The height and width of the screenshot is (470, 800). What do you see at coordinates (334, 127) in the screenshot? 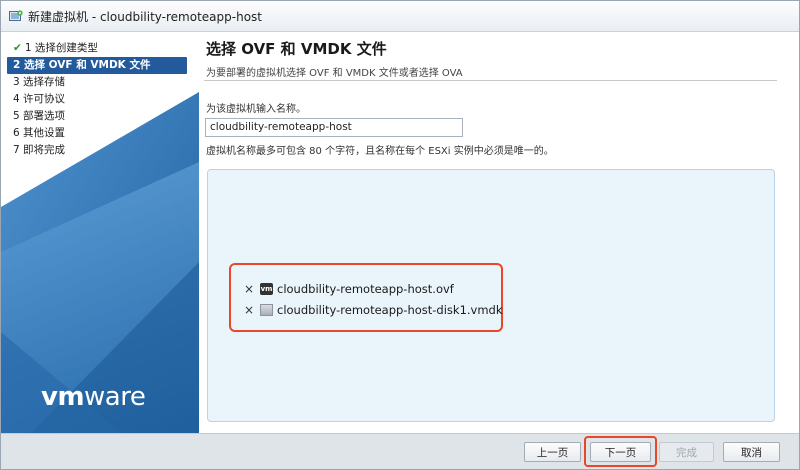
I see `vm-name-input` at bounding box center [334, 127].